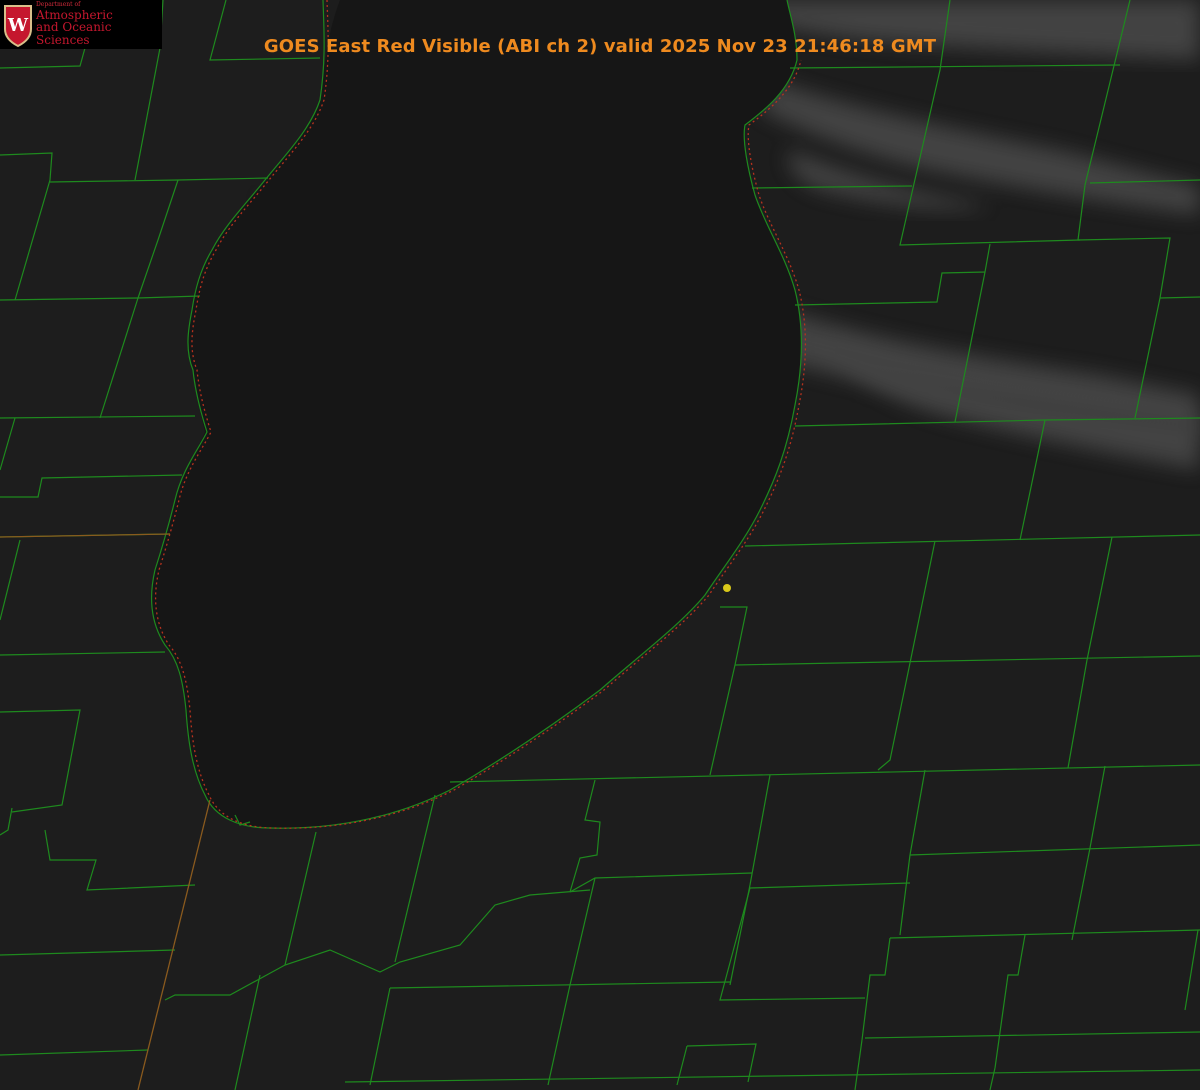 Image resolution: width=1200 pixels, height=1090 pixels. Describe the element at coordinates (727, 588) in the screenshot. I see `site-marker` at that location.